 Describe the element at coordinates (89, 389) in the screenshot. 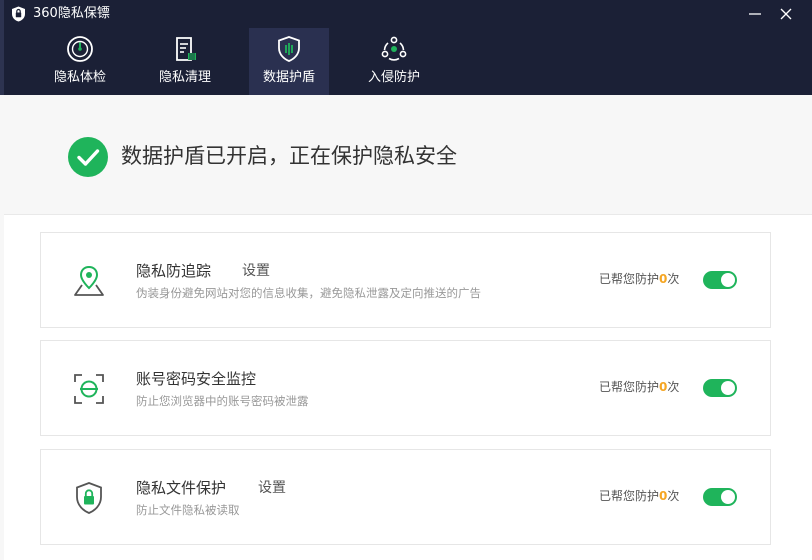

I see `face-scan-icon` at that location.